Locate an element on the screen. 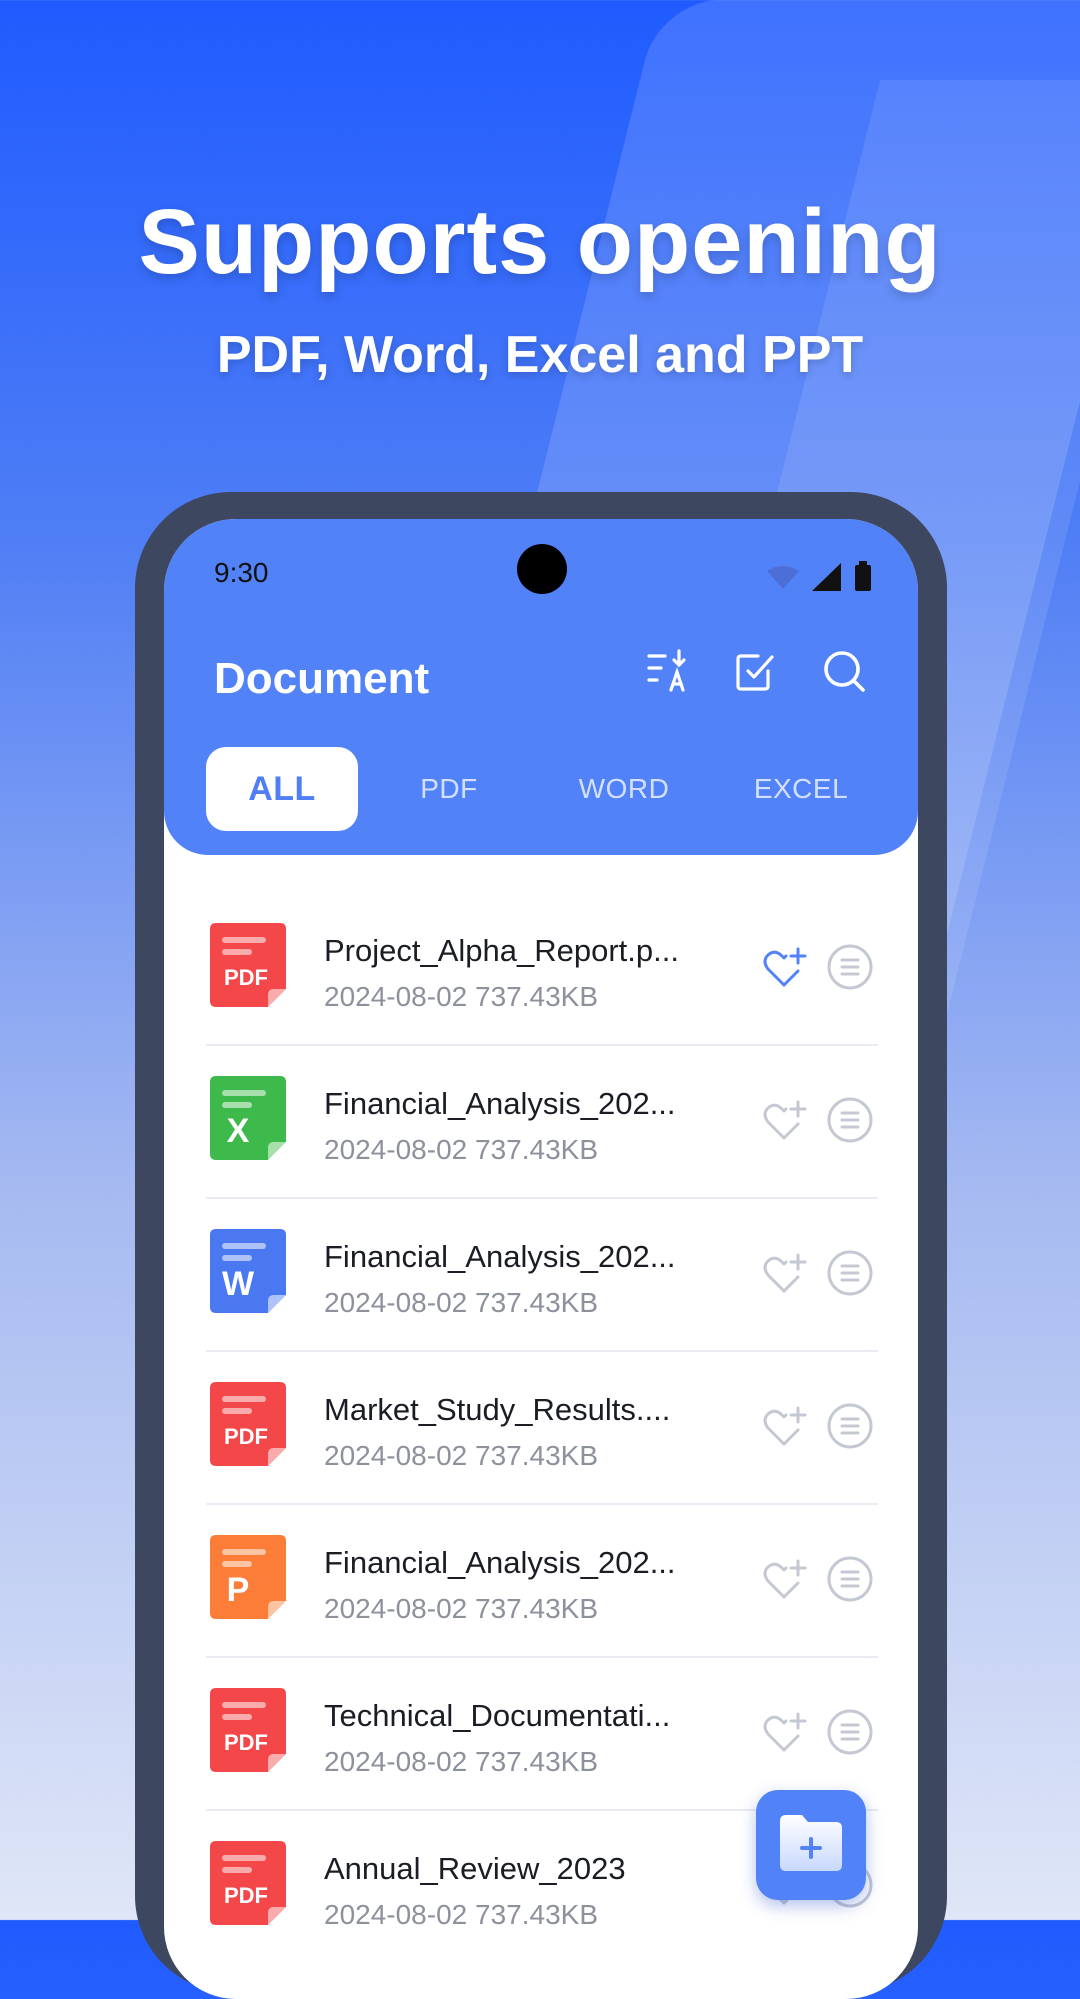 The image size is (1080, 1999). search-button is located at coordinates (844, 673).